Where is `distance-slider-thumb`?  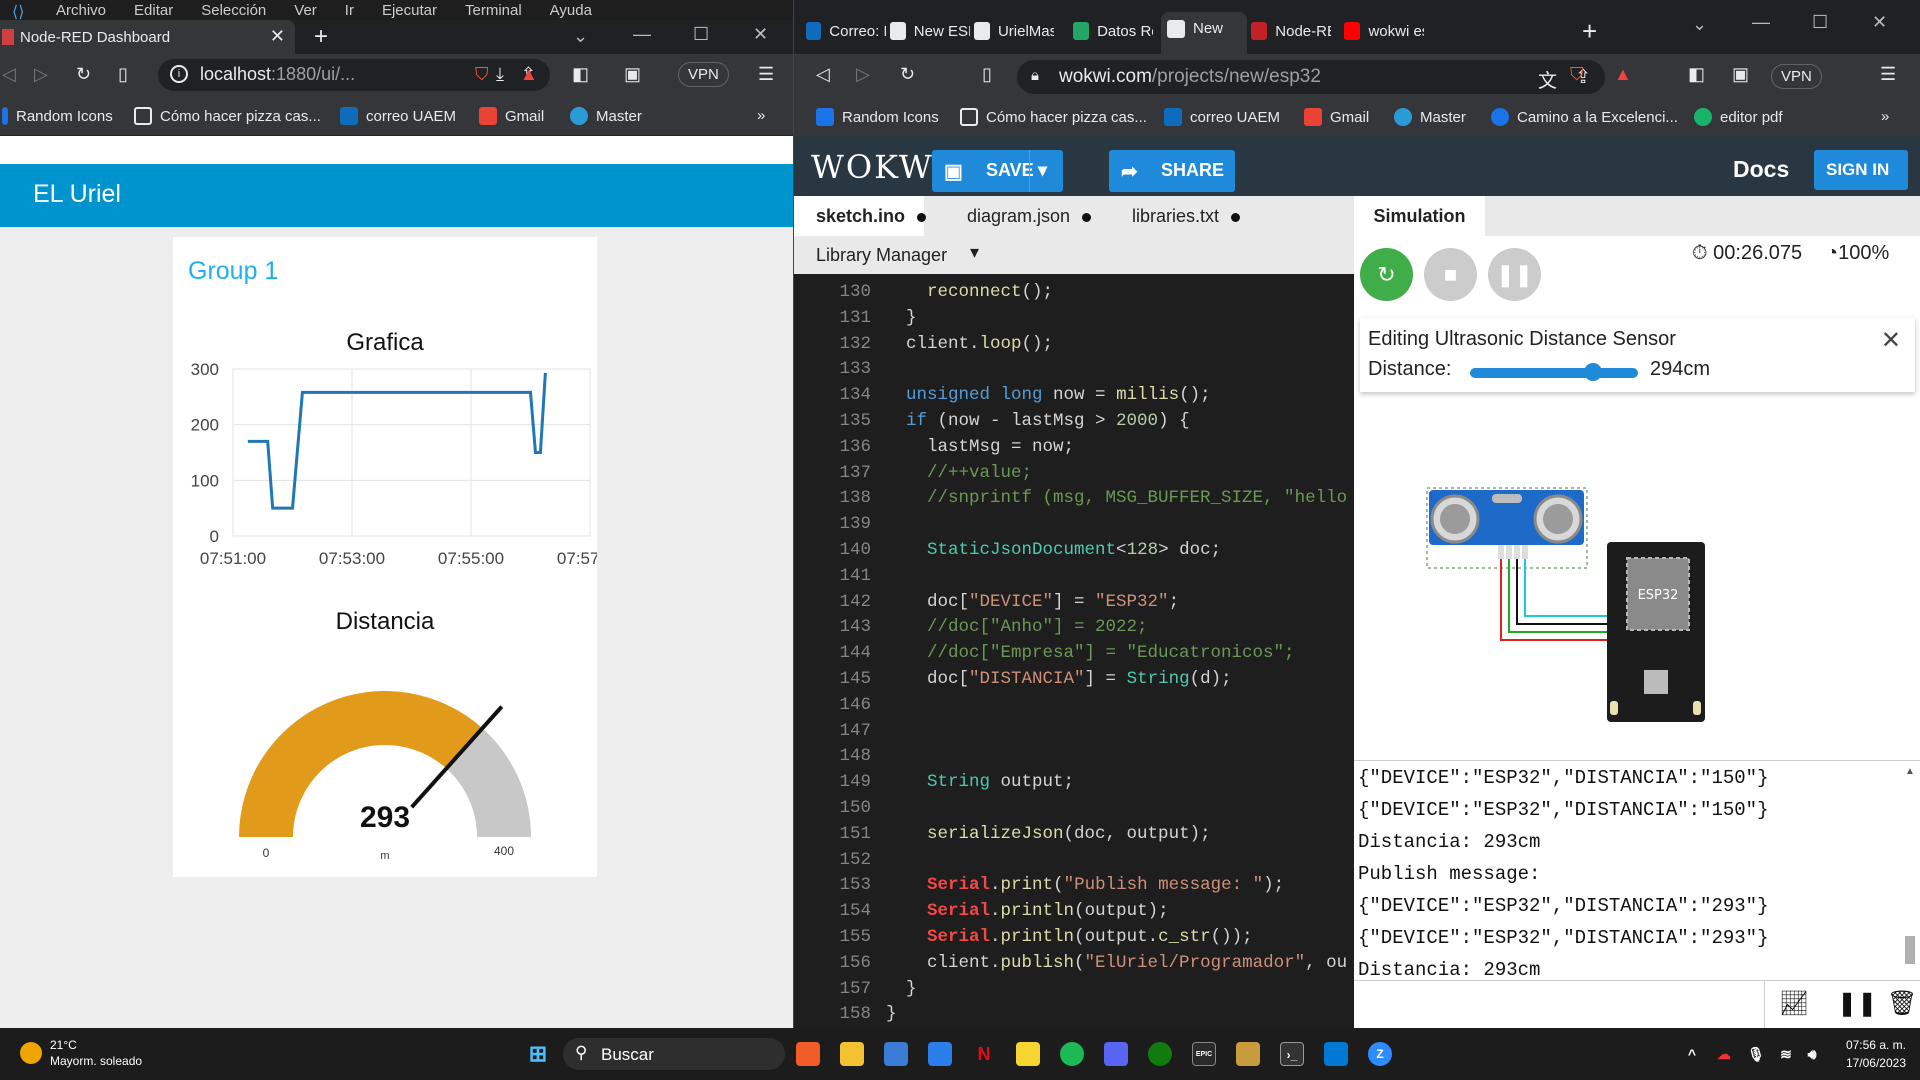
distance-slider-thumb is located at coordinates (1593, 372).